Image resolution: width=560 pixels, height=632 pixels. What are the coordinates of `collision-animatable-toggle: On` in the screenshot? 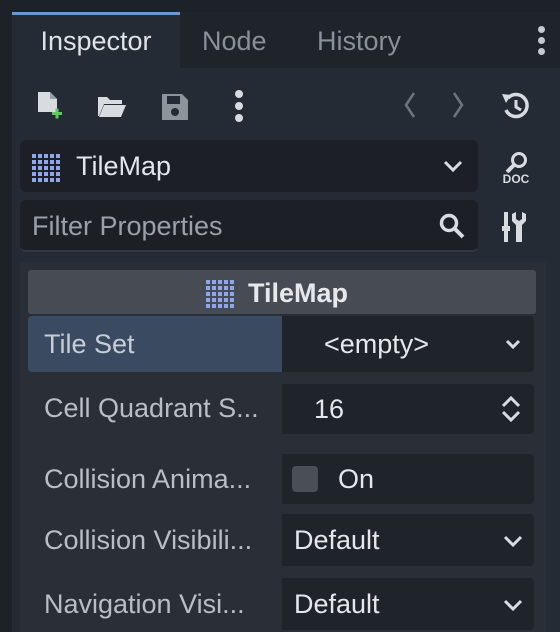 It's located at (408, 479).